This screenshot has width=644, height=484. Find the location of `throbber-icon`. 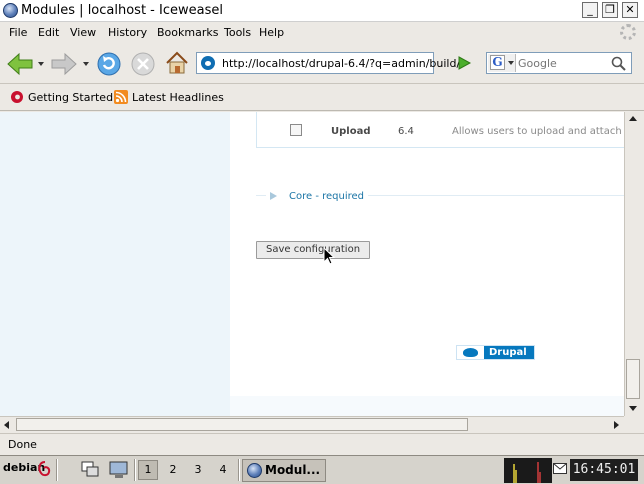

throbber-icon is located at coordinates (628, 32).